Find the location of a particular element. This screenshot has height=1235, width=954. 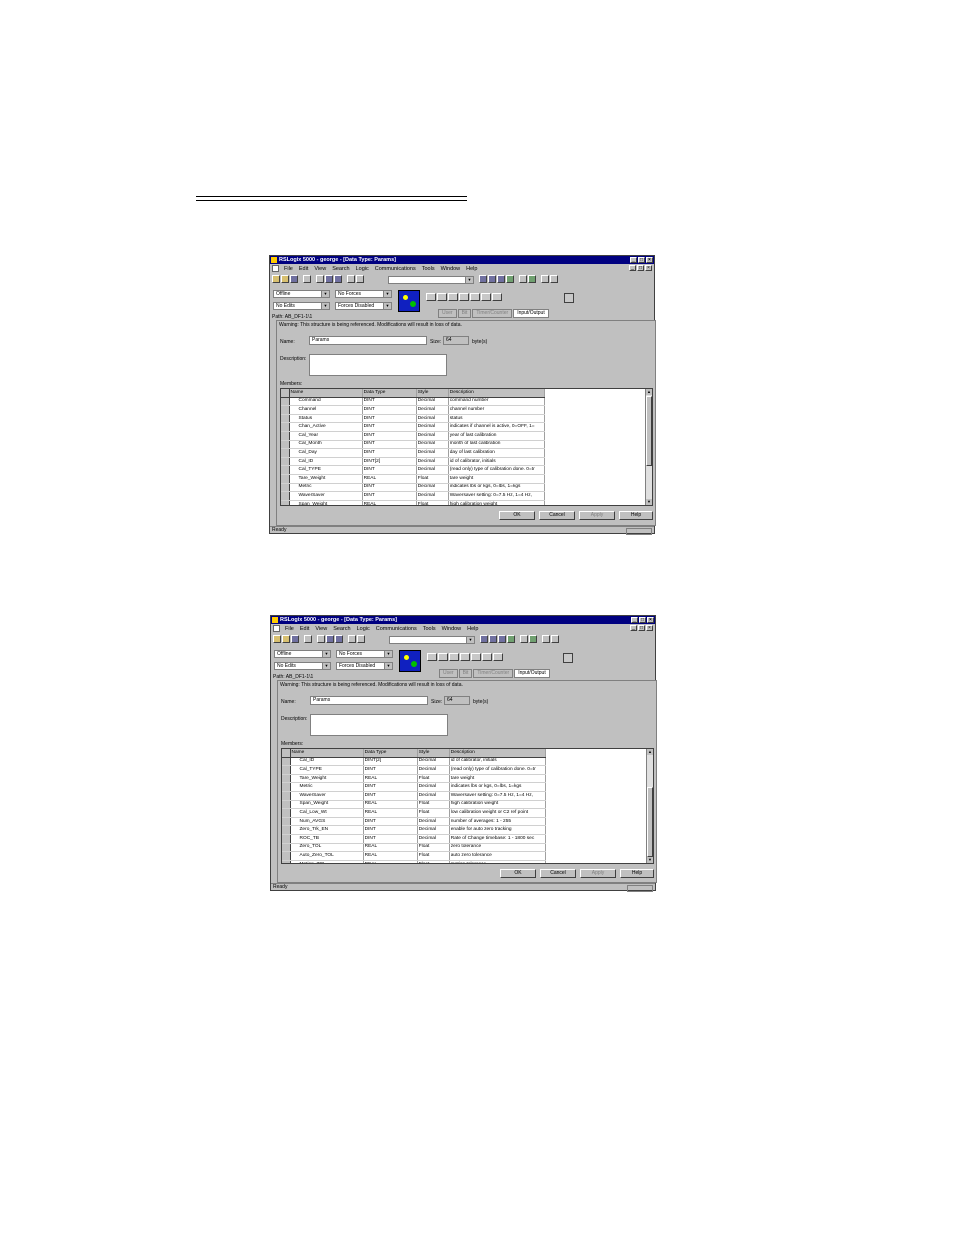

document-icon is located at coordinates (276, 628).